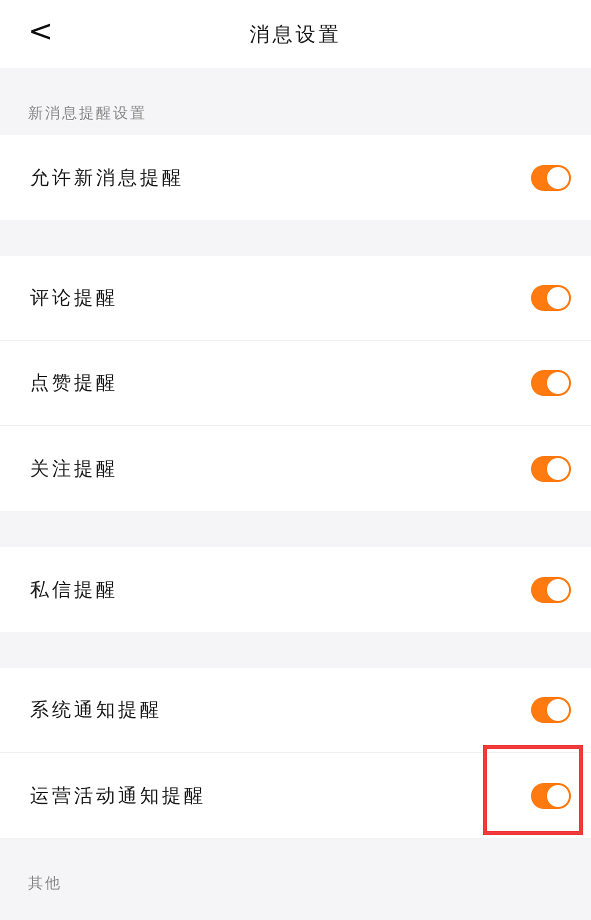 This screenshot has height=920, width=591. I want to click on section-heading: 新消息提醒设置, so click(87, 113).